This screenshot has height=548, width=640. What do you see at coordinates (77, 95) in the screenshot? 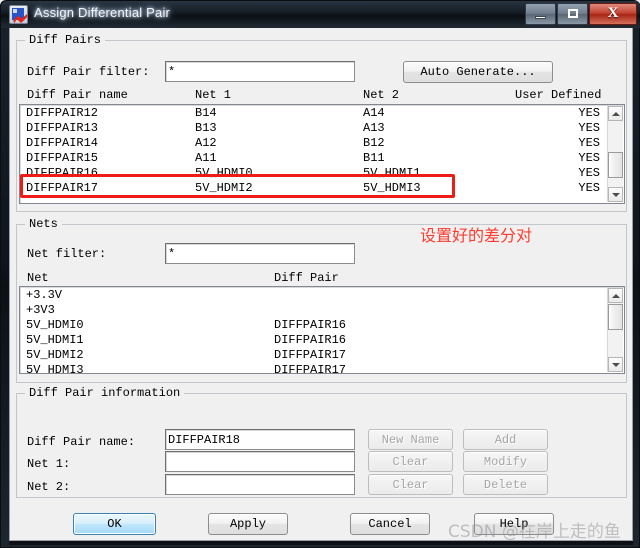
I see `column-header-diff-pair-name: Diff Pair name` at bounding box center [77, 95].